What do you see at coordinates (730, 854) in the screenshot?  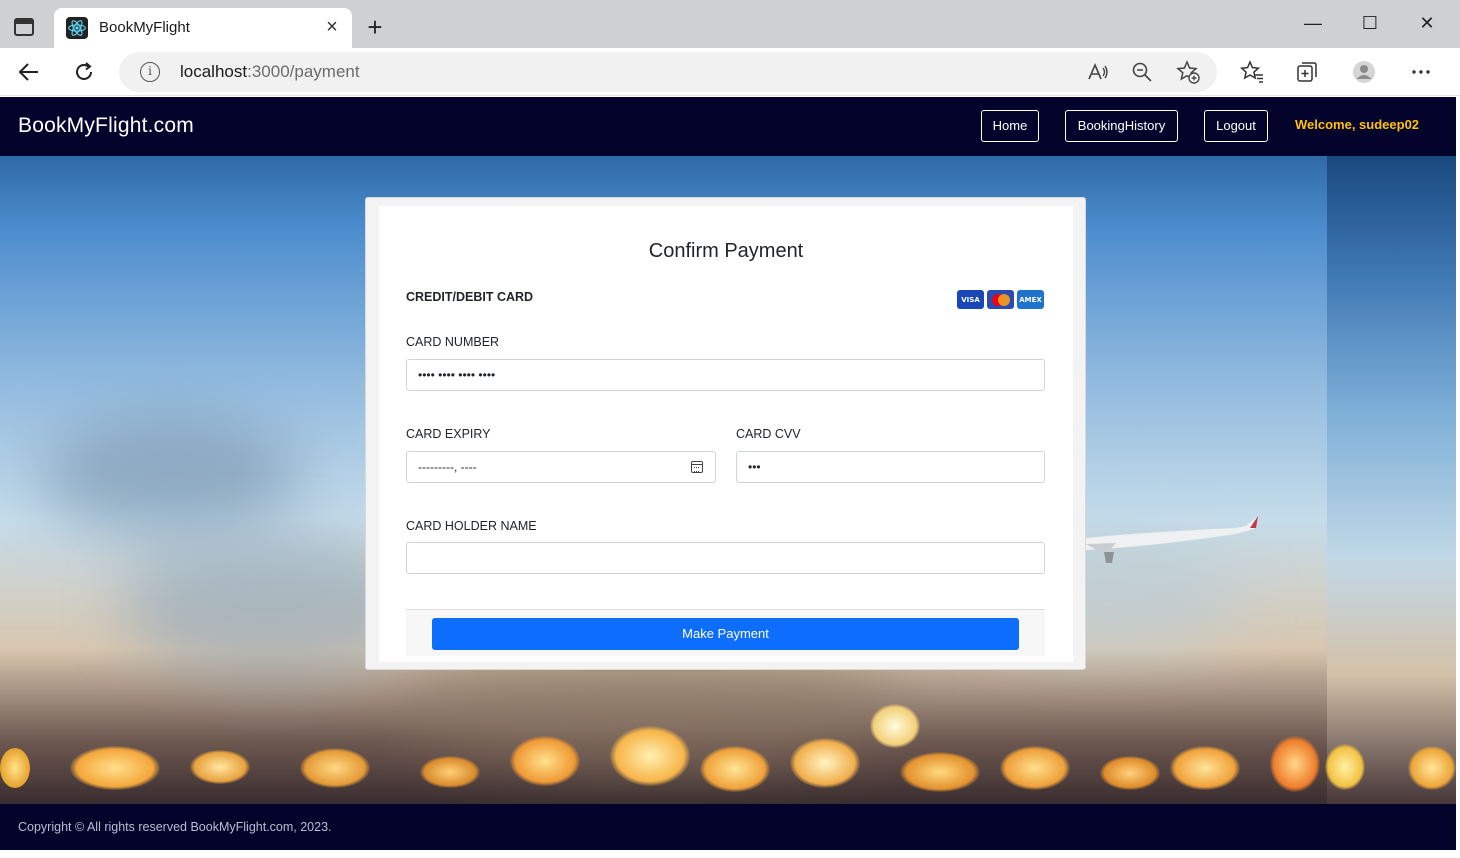 I see `window-bottom-edge` at bounding box center [730, 854].